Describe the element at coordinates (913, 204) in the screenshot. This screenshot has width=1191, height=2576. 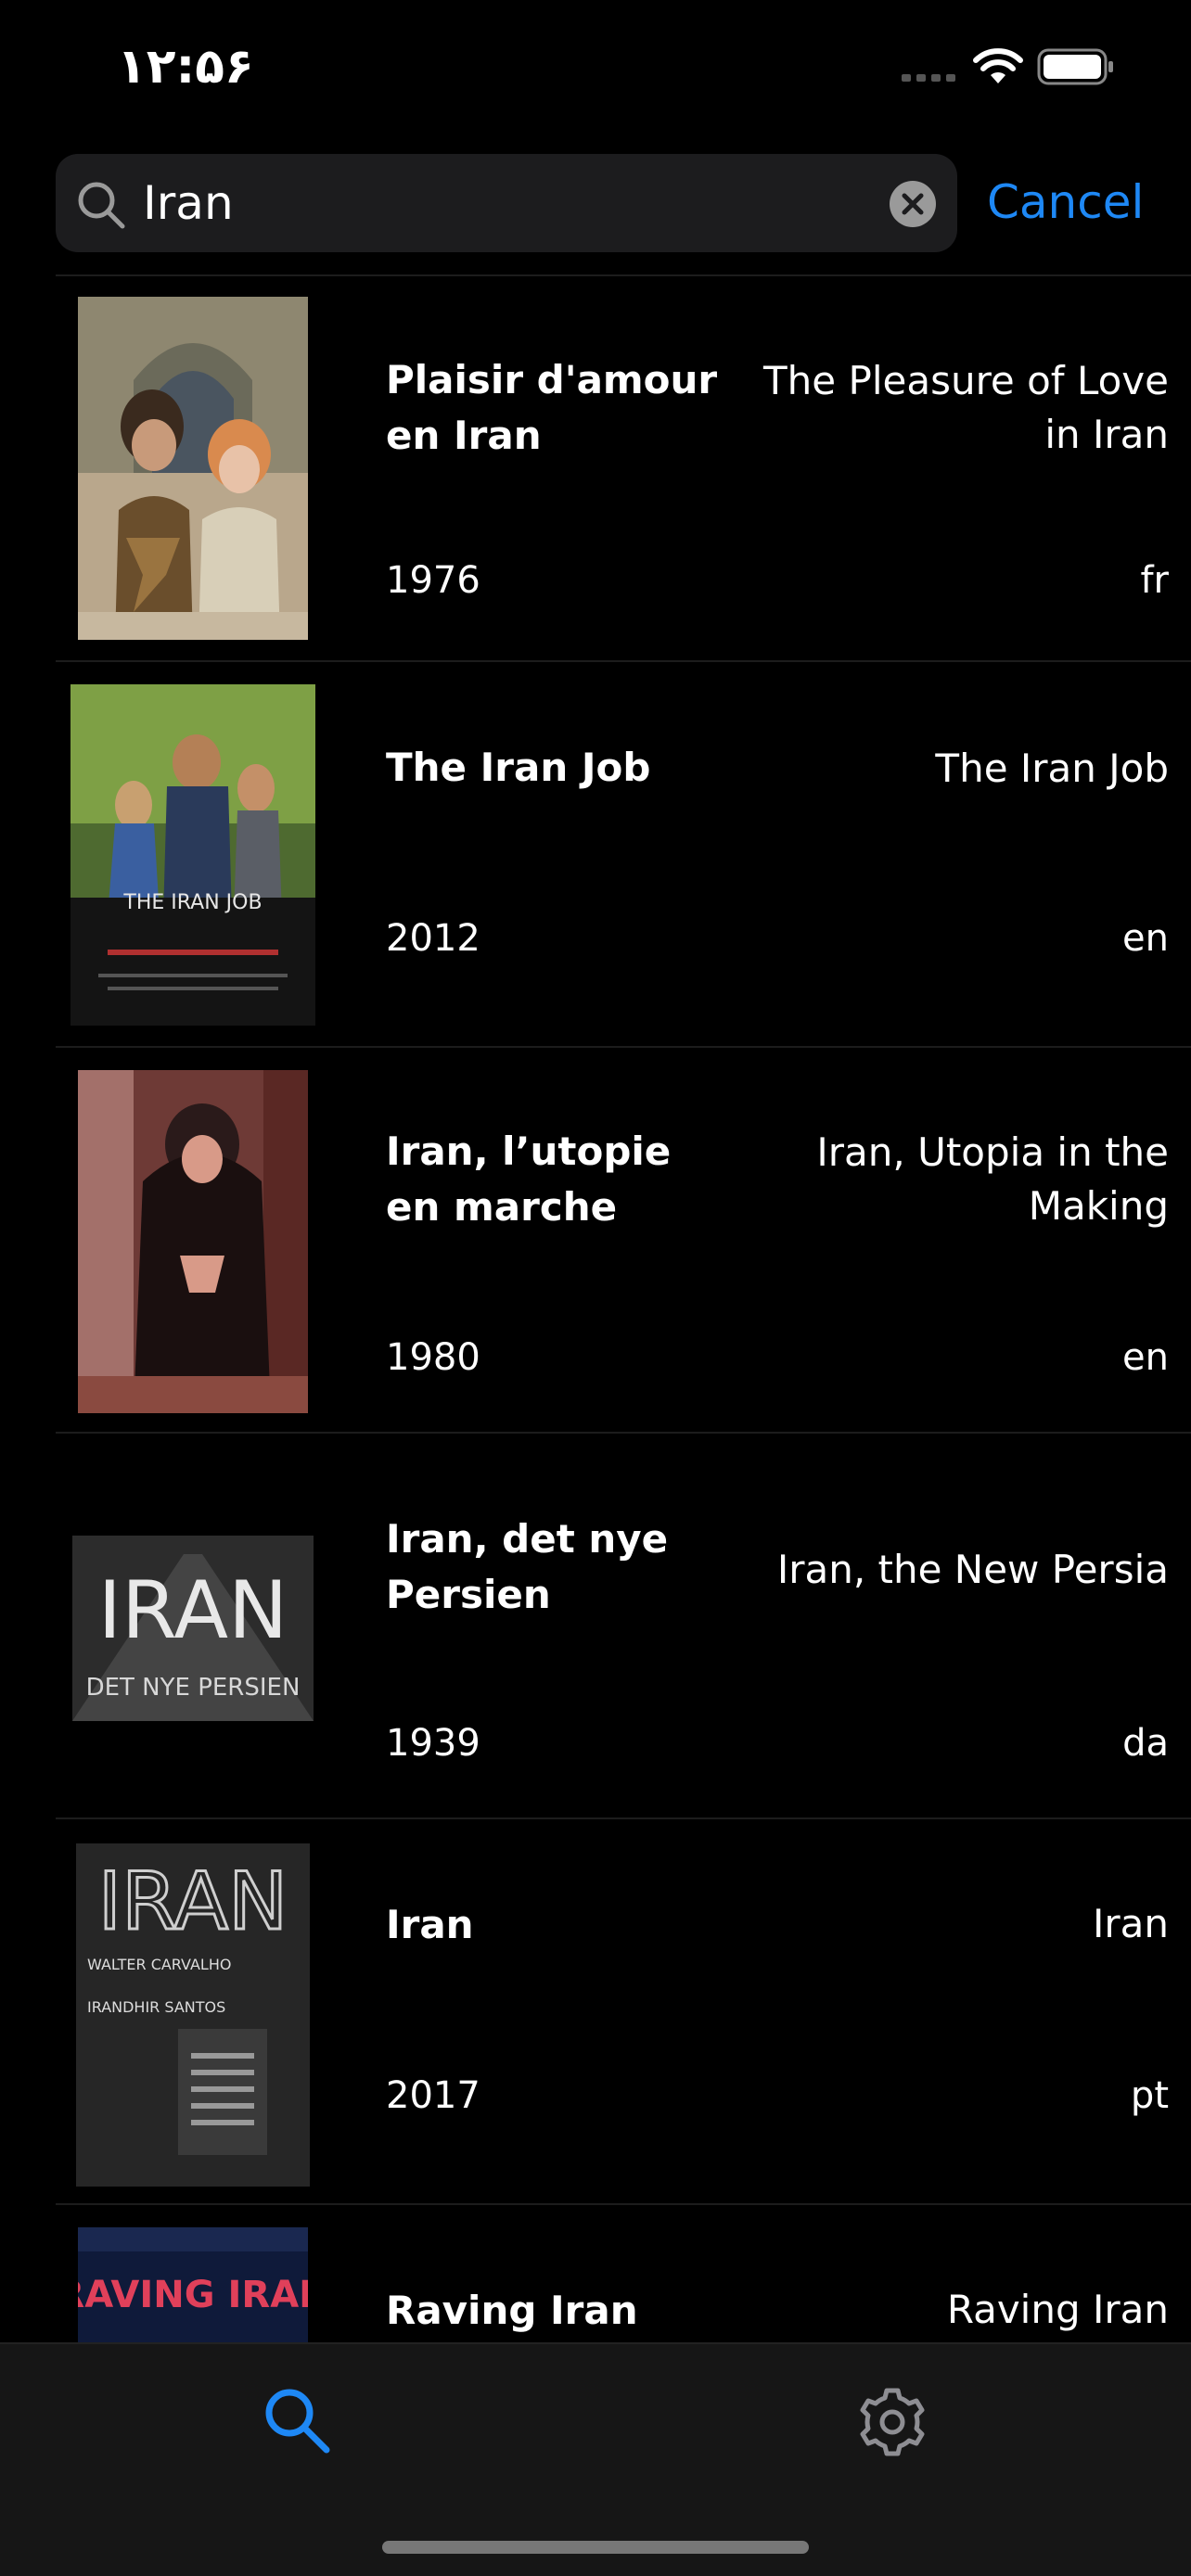
I see `clear-search-icon` at that location.